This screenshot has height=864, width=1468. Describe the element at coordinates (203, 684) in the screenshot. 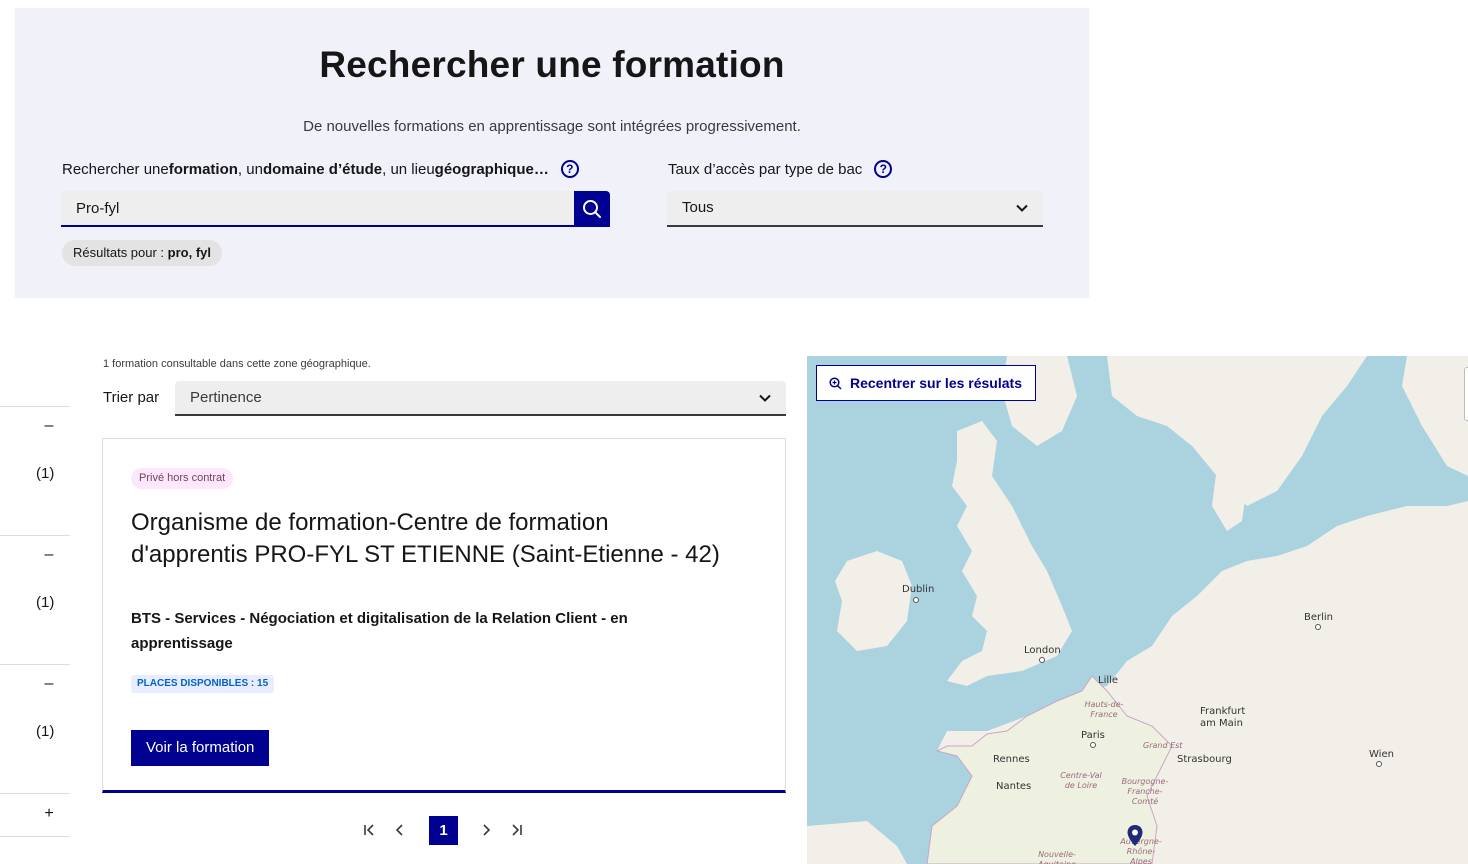

I see `places-badge: PLACES DISPONIBLES : 15` at that location.